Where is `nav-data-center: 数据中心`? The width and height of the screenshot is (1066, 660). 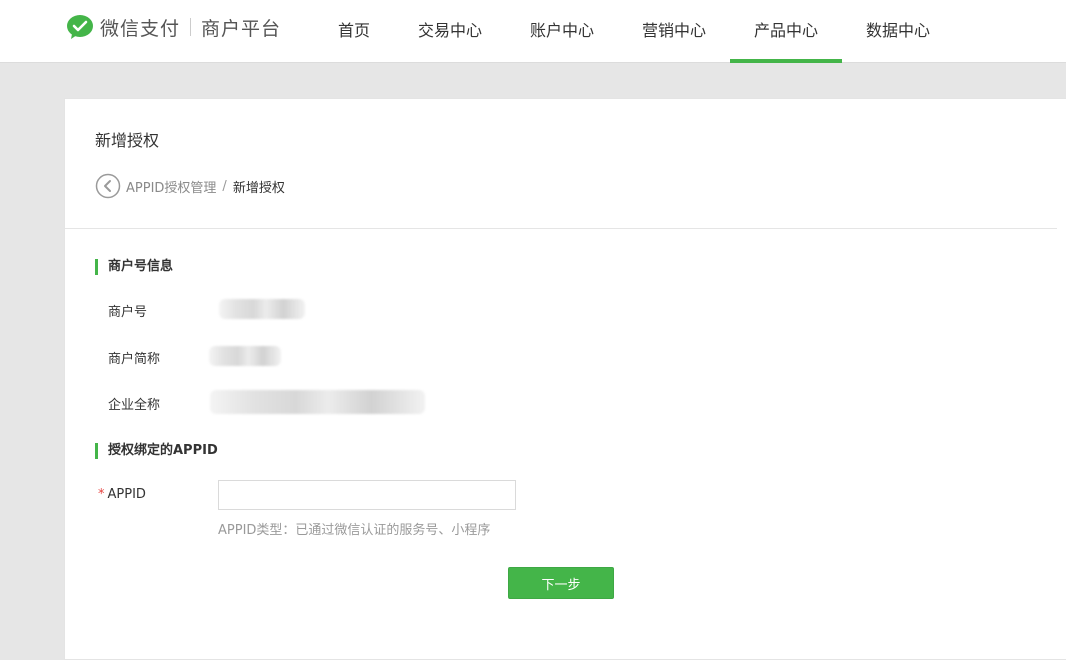
nav-data-center: 数据中心 is located at coordinates (898, 31).